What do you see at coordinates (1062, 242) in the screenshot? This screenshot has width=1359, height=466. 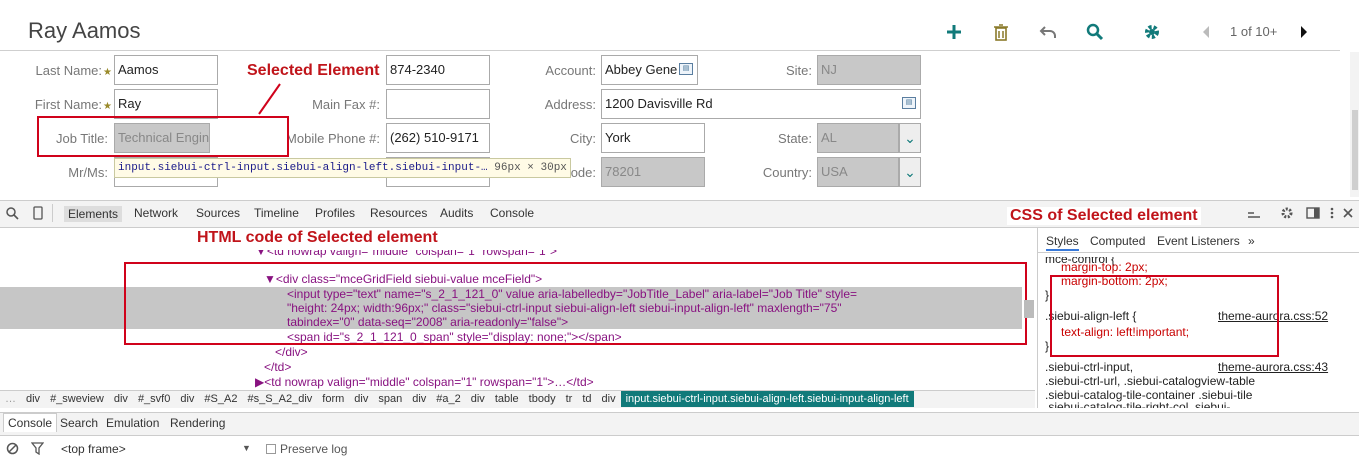 I see `tab-styles: Styles` at bounding box center [1062, 242].